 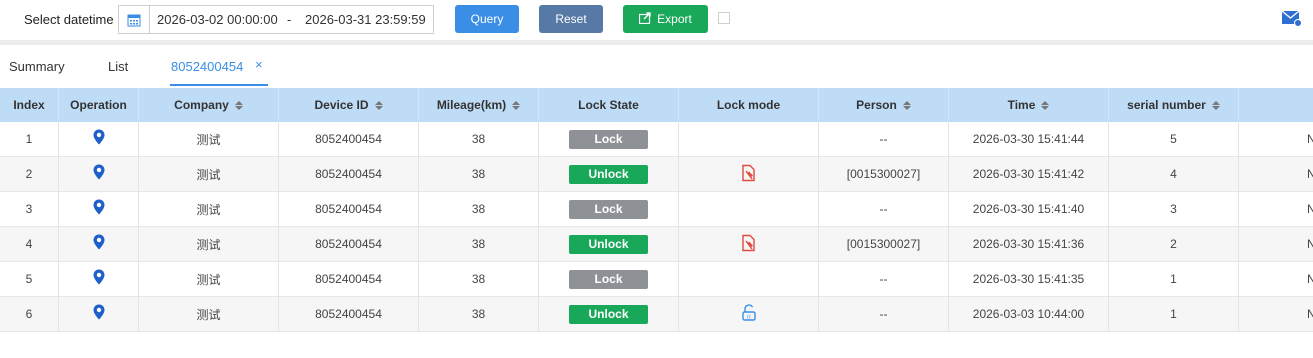 What do you see at coordinates (69, 19) in the screenshot?
I see `datetime-label: Select datetime` at bounding box center [69, 19].